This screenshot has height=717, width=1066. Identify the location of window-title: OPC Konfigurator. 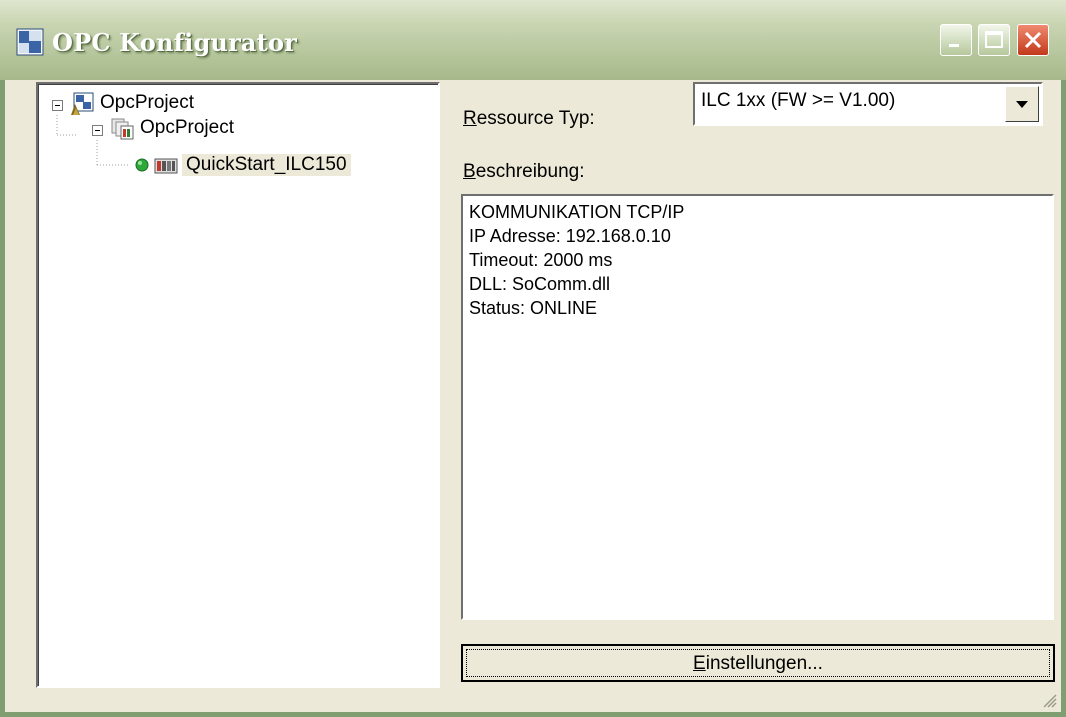
(175, 42).